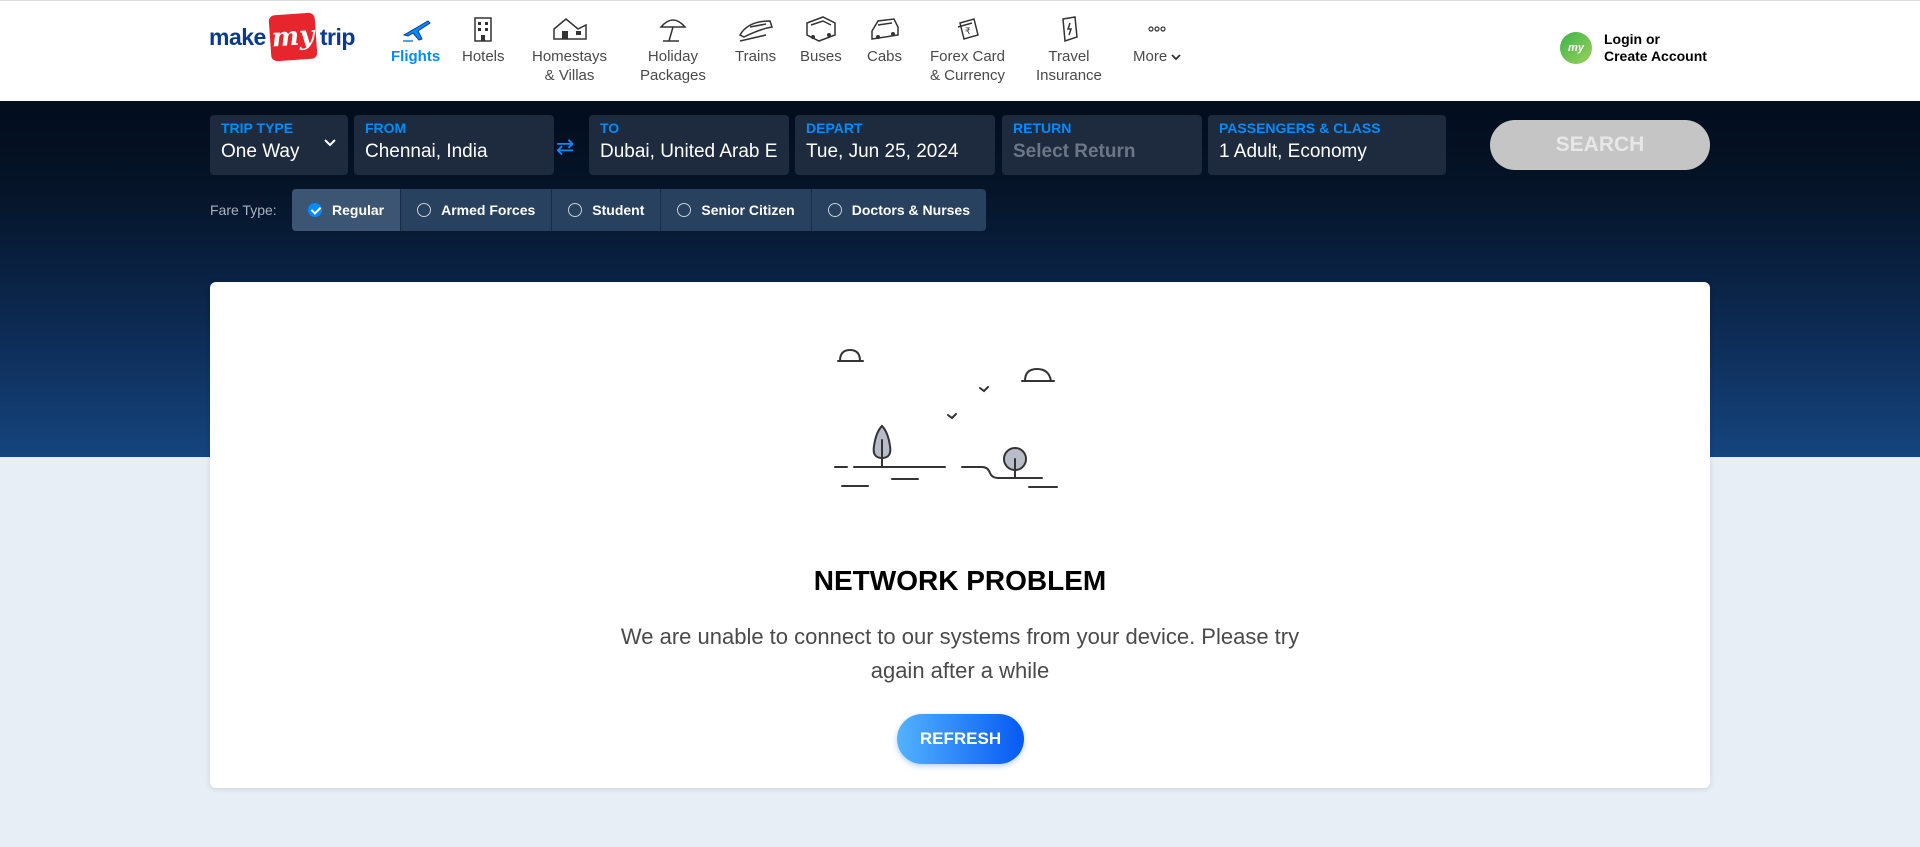 Image resolution: width=1920 pixels, height=847 pixels. What do you see at coordinates (834, 128) in the screenshot?
I see `depart-label: DEPART` at bounding box center [834, 128].